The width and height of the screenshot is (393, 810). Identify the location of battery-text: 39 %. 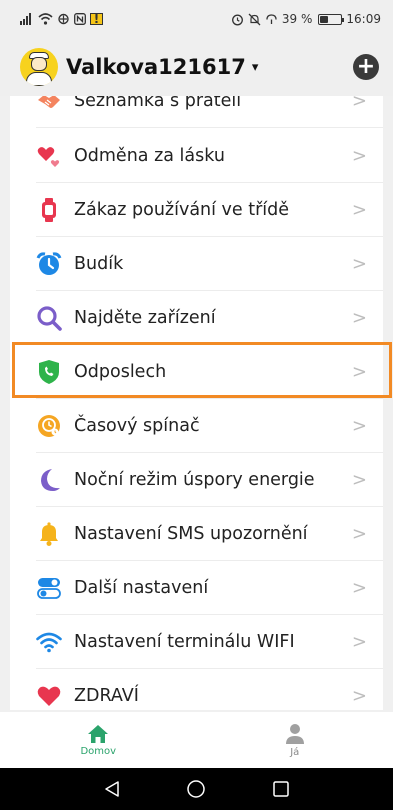
(297, 19).